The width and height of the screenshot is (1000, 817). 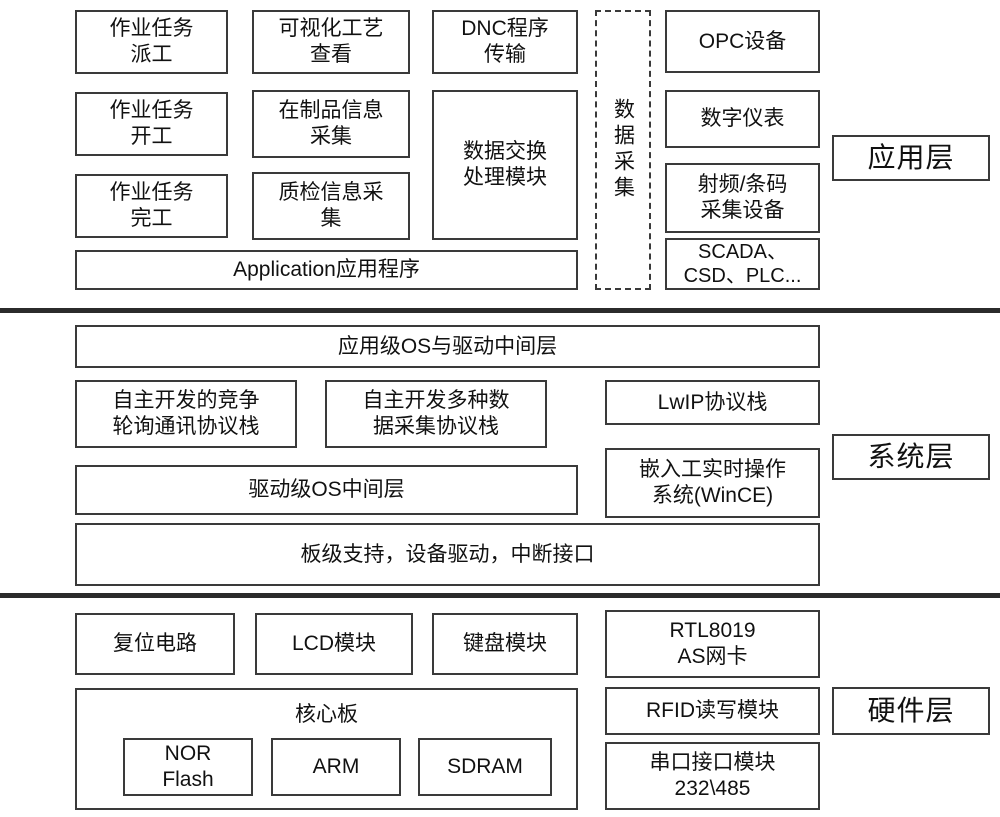 I want to click on sys-driver-os-box: 驱动级OS中间层, so click(x=326, y=490).